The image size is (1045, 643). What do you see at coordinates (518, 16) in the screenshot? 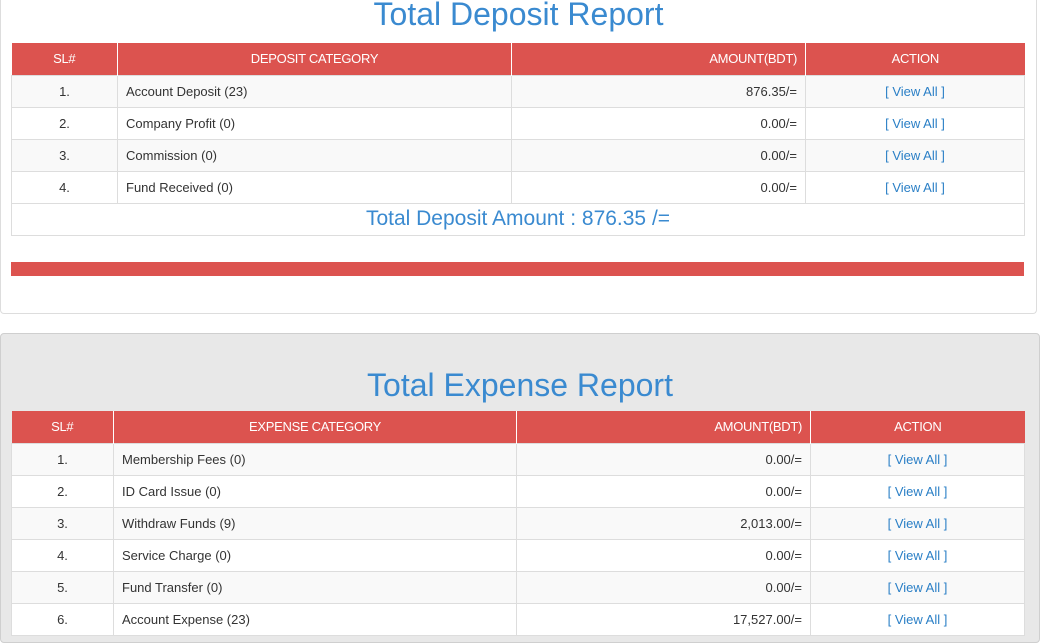
I see `deposit-report-title: Total Deposit Report` at bounding box center [518, 16].